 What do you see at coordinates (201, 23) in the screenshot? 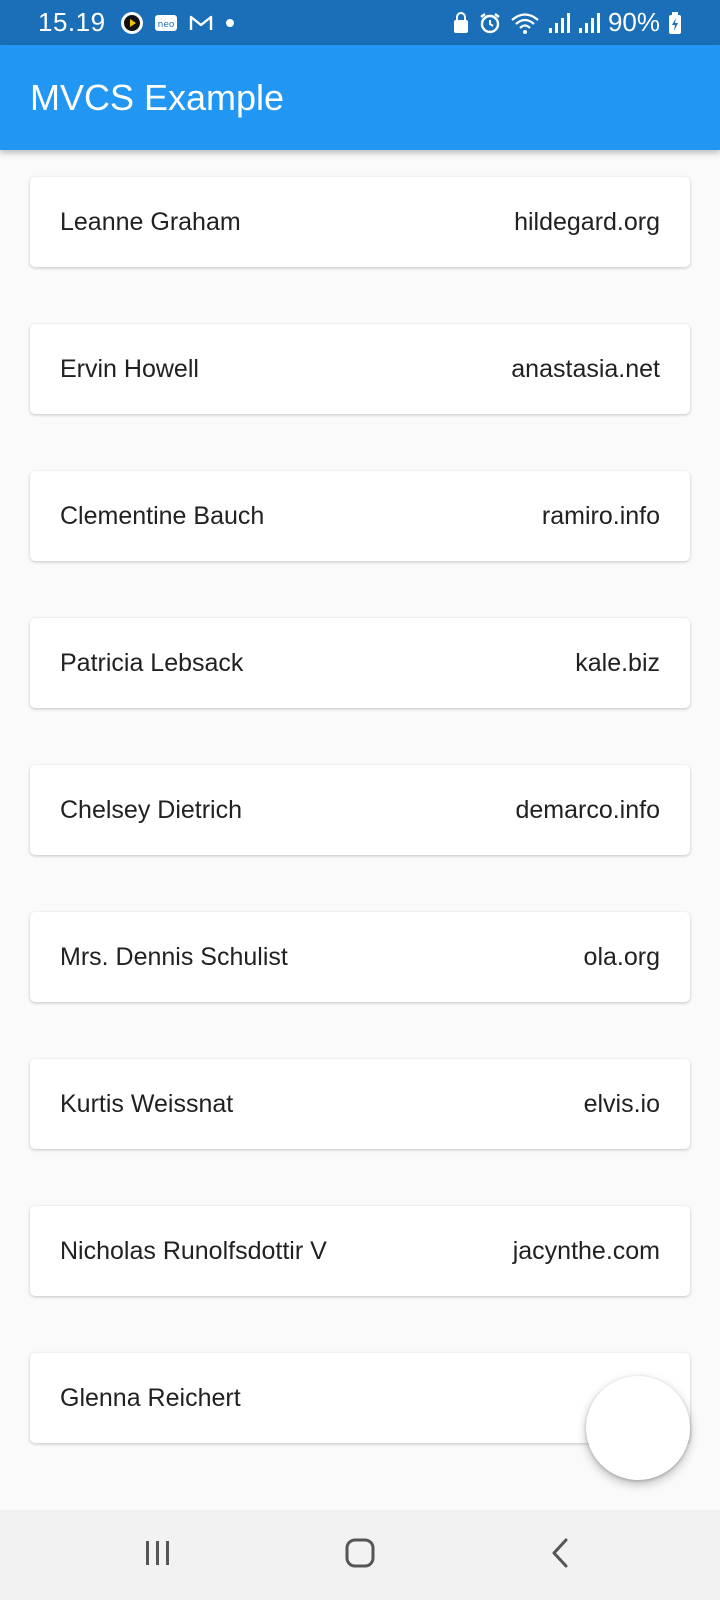
I see `gmail-icon` at bounding box center [201, 23].